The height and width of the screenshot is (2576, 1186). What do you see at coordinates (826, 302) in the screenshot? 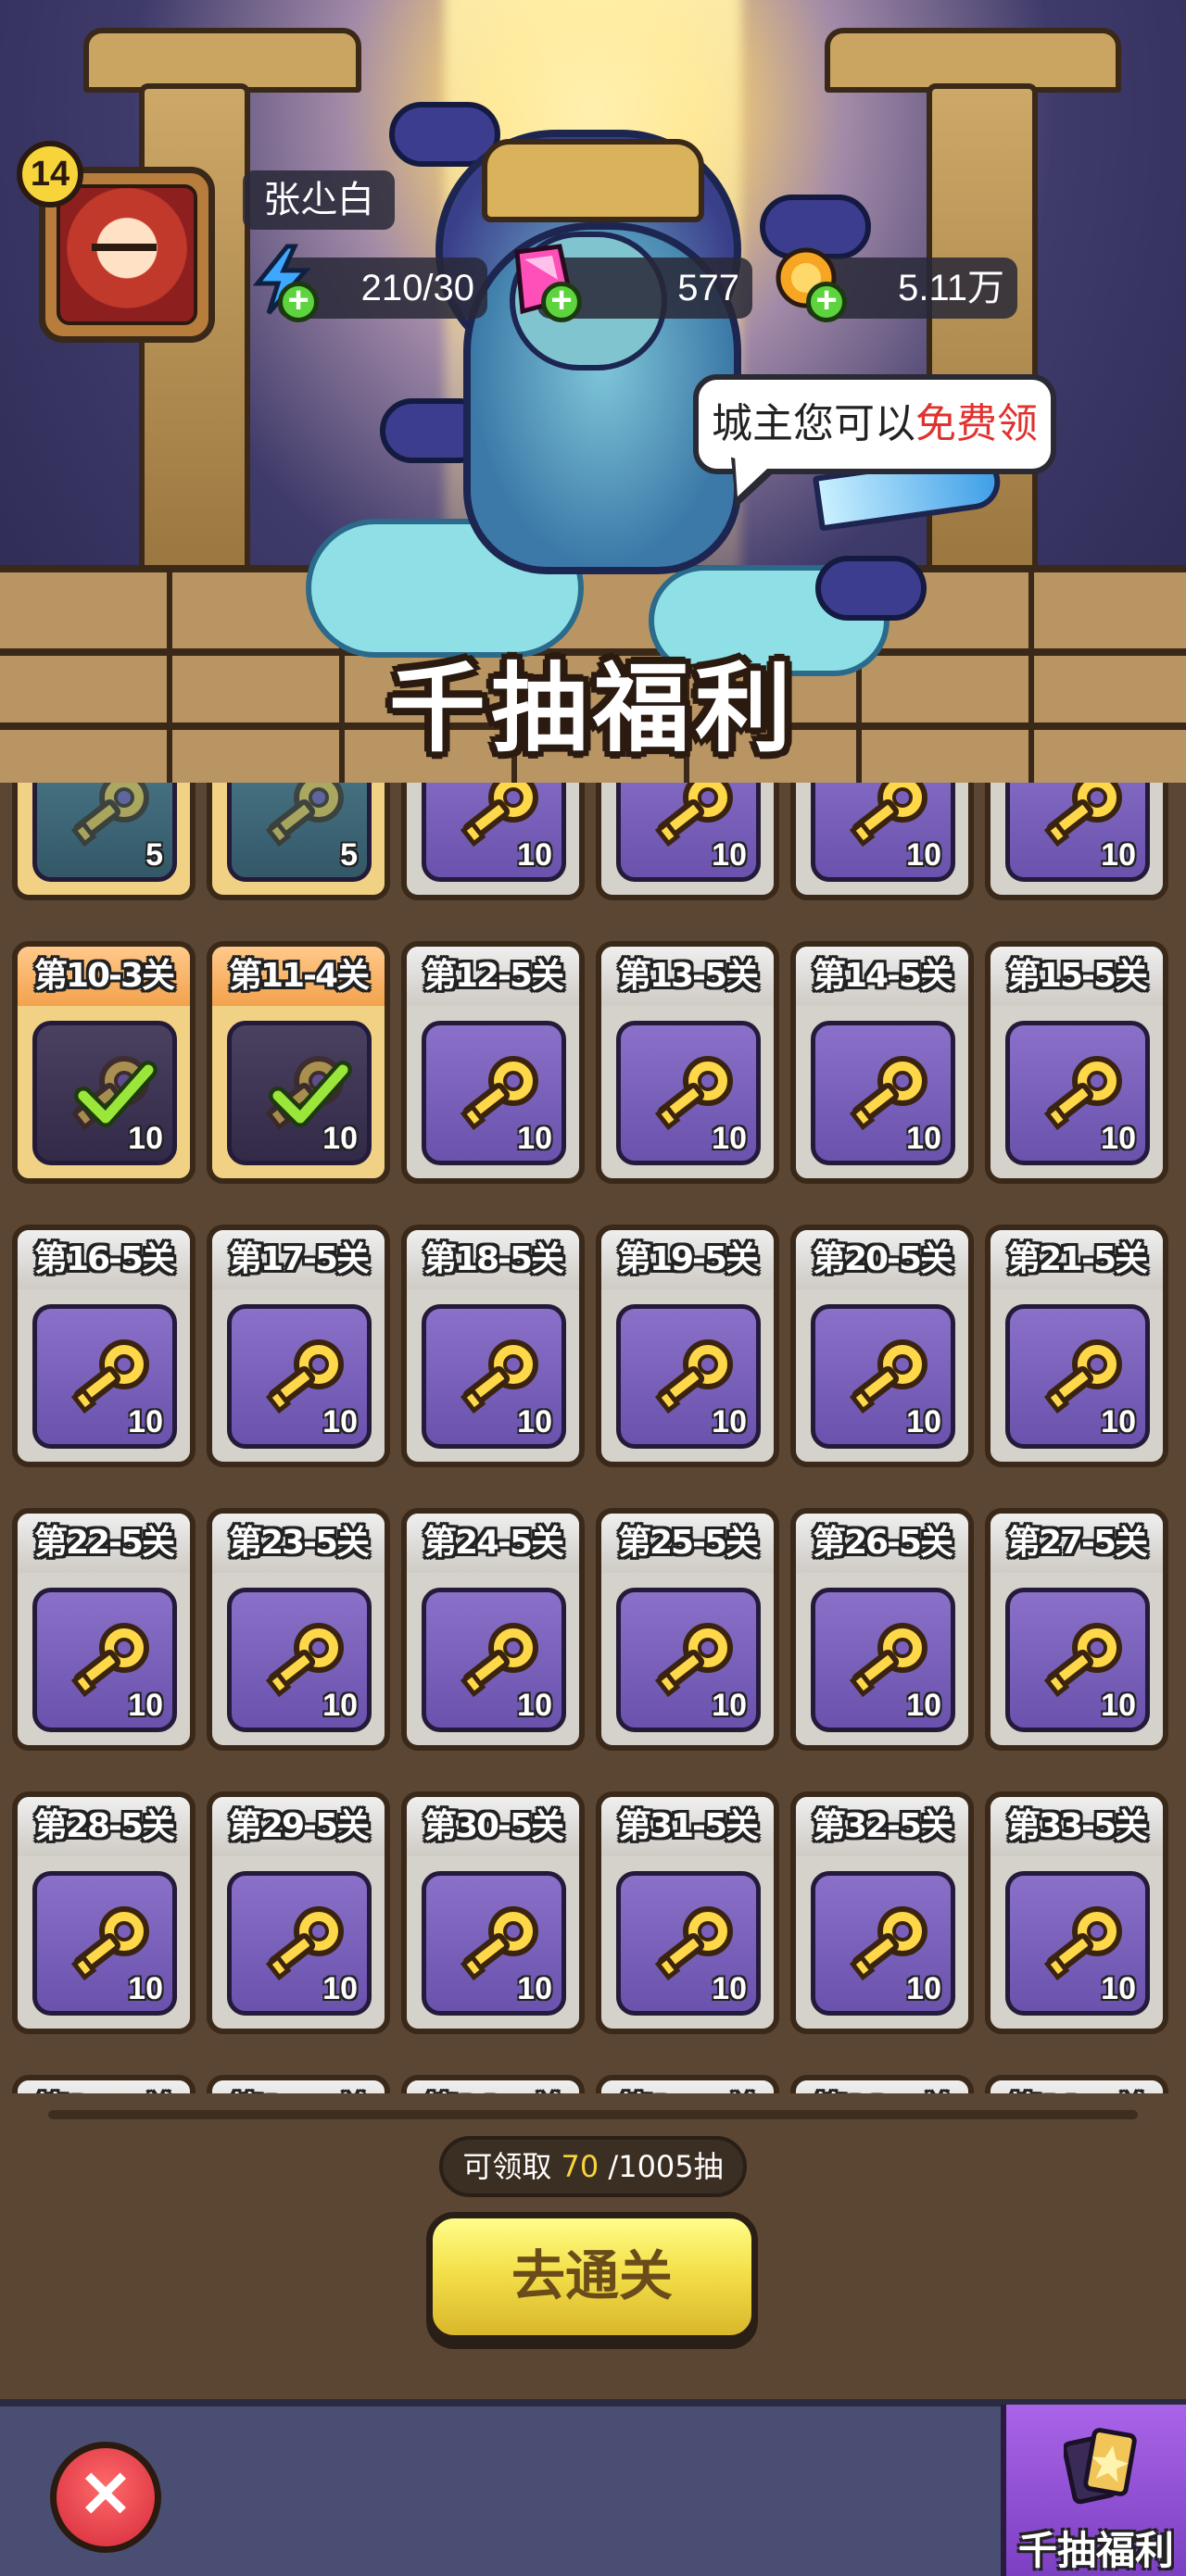
I see `add-coins-button: +` at bounding box center [826, 302].